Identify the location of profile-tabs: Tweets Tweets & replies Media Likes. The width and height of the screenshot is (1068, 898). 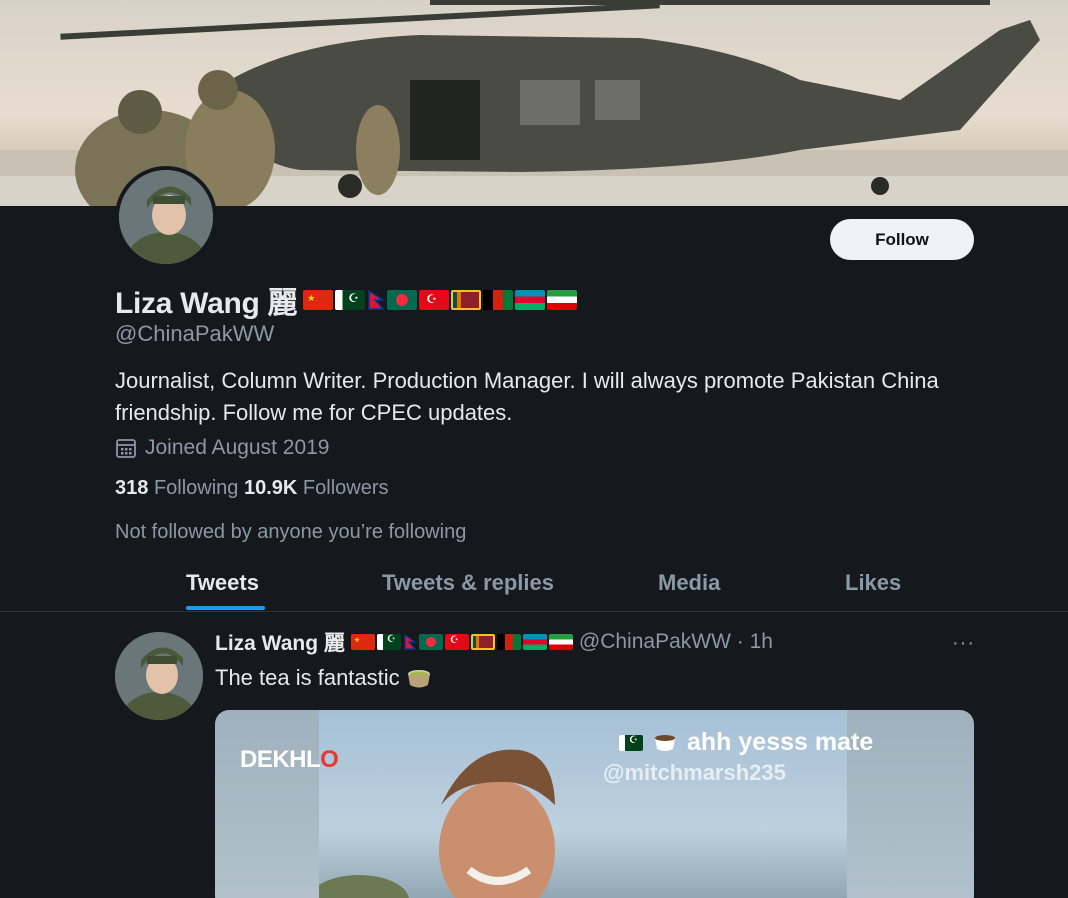
(534, 586).